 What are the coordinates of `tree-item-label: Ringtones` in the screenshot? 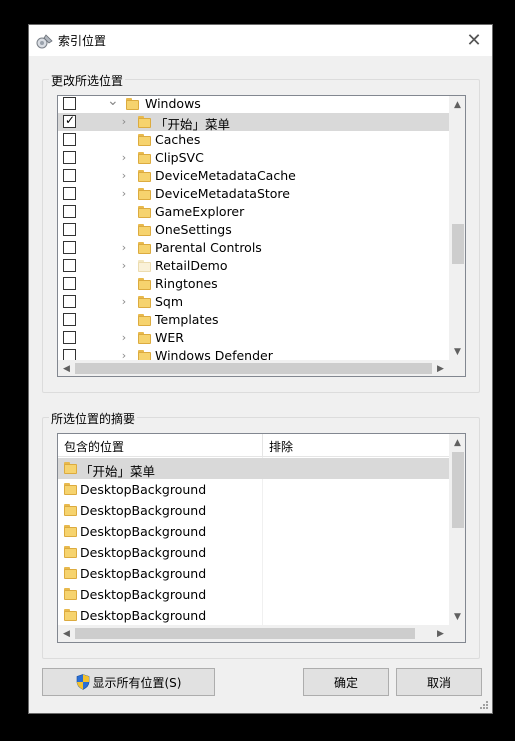 It's located at (186, 283).